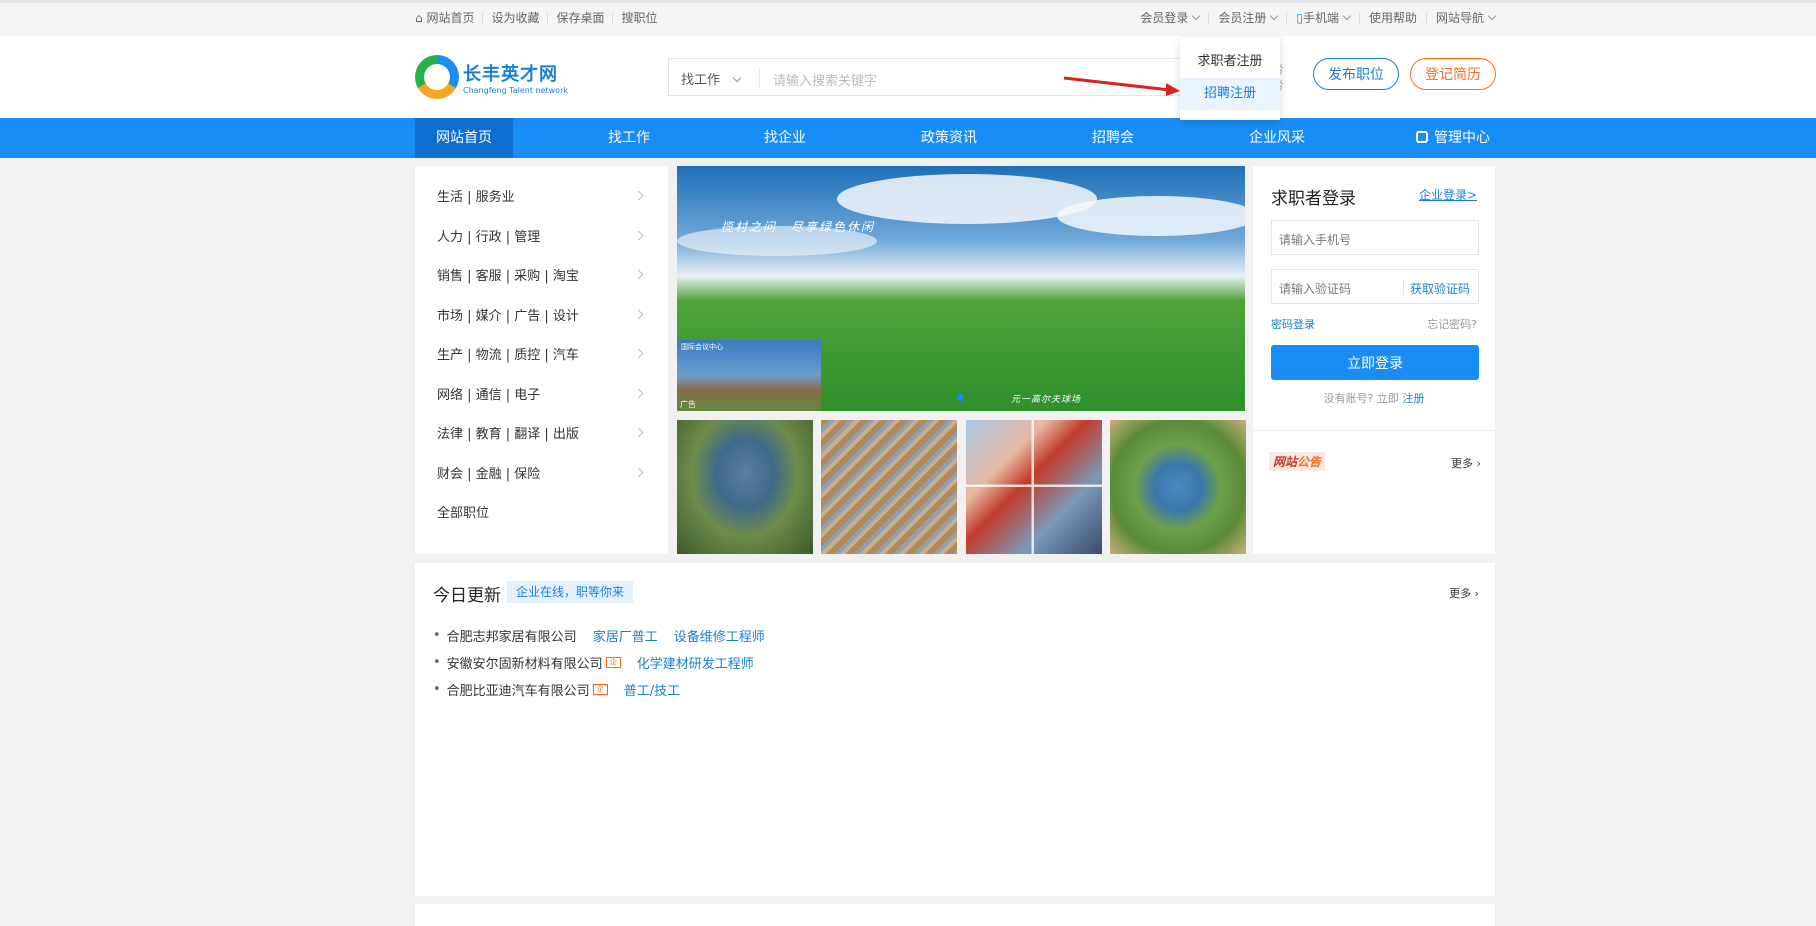 This screenshot has height=926, width=1816. What do you see at coordinates (541, 473) in the screenshot?
I see `category-item: 财会 | 金融 | 保险` at bounding box center [541, 473].